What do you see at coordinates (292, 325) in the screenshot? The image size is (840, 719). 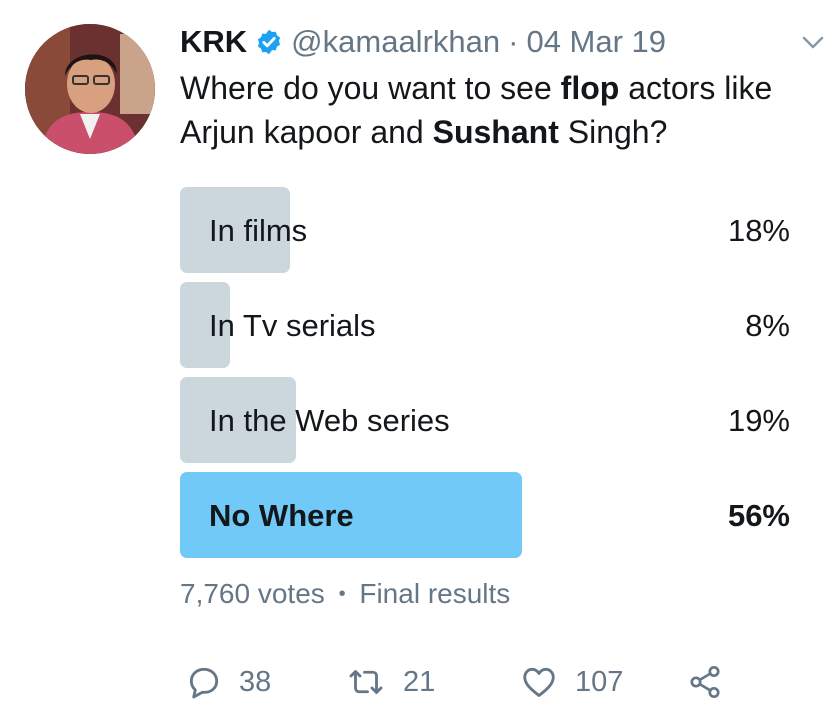 I see `poll-option-label: In Tv serials` at bounding box center [292, 325].